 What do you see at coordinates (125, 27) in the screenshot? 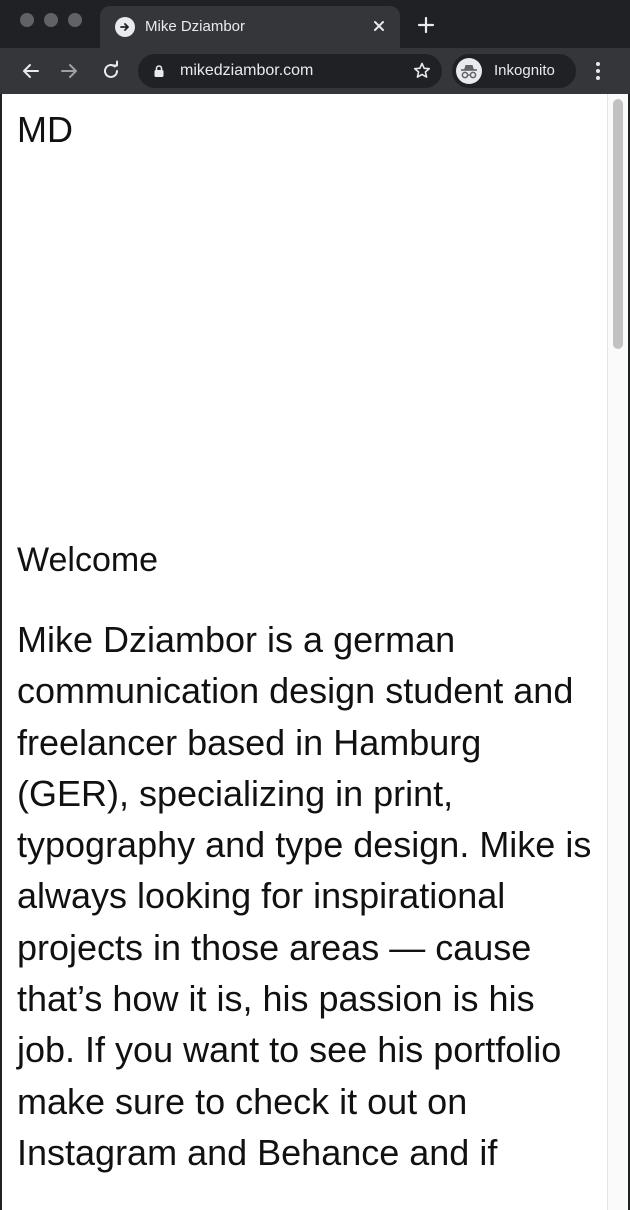
I see `arrow-right-circle-icon` at bounding box center [125, 27].